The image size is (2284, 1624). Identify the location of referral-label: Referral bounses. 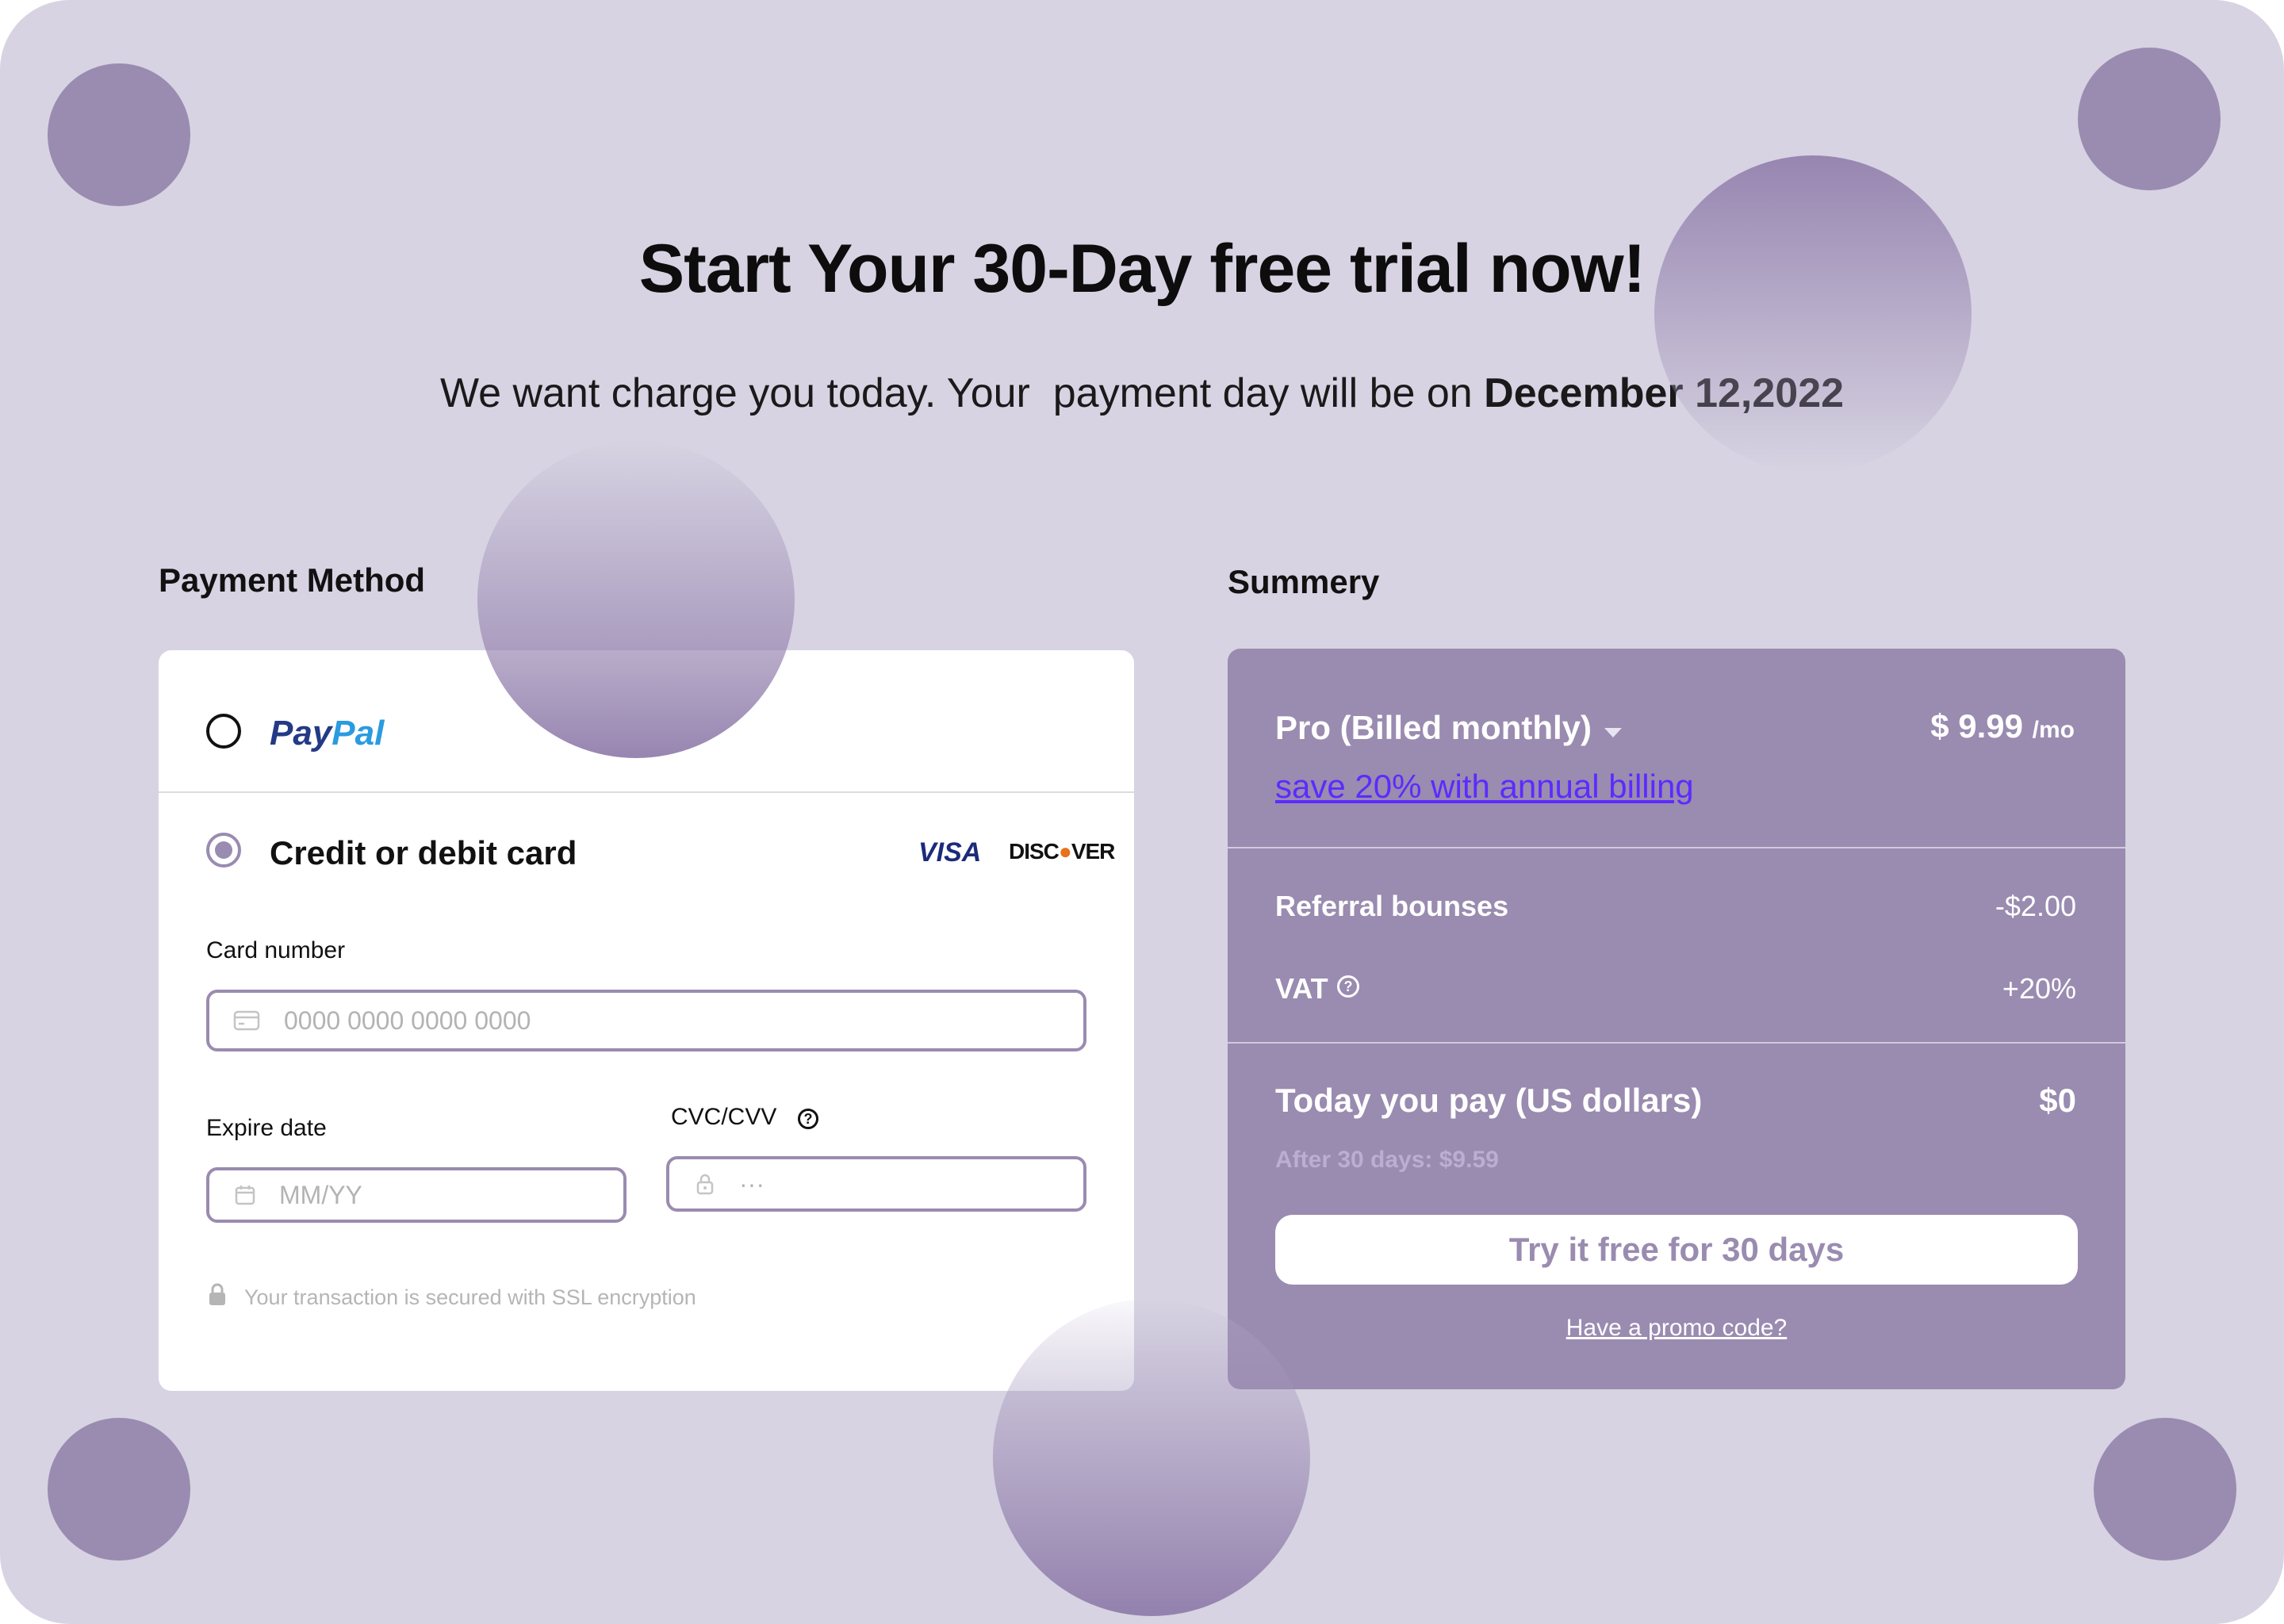
(1392, 906).